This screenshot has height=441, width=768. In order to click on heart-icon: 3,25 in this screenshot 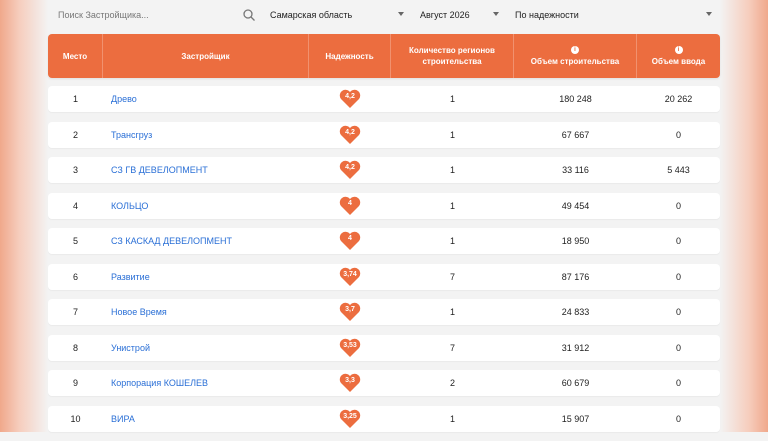, I will do `click(350, 419)`.